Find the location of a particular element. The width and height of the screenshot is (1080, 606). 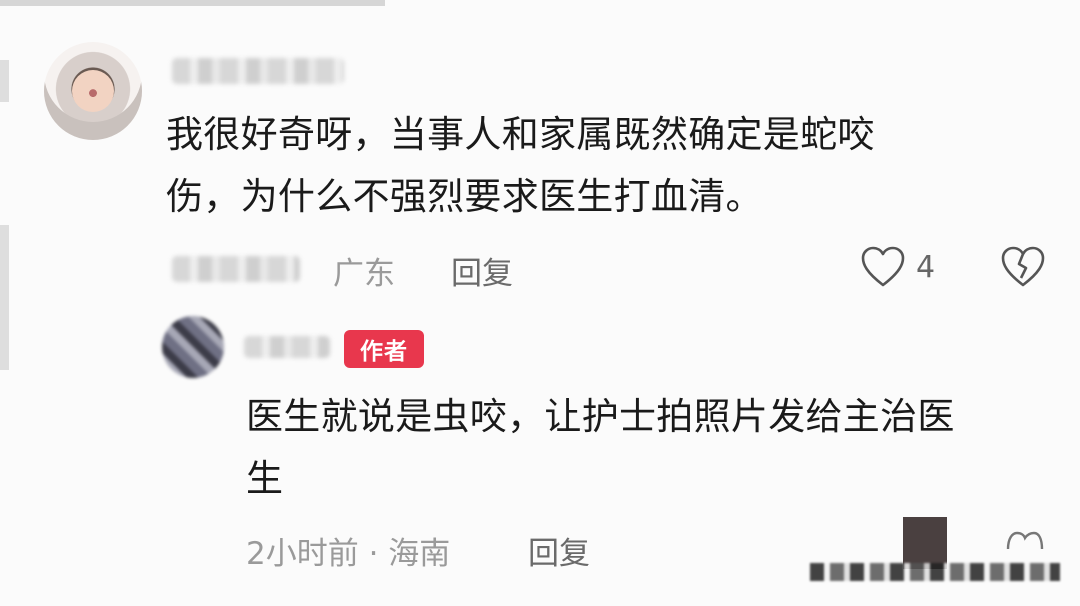

dislike-button is located at coordinates (1023, 269).